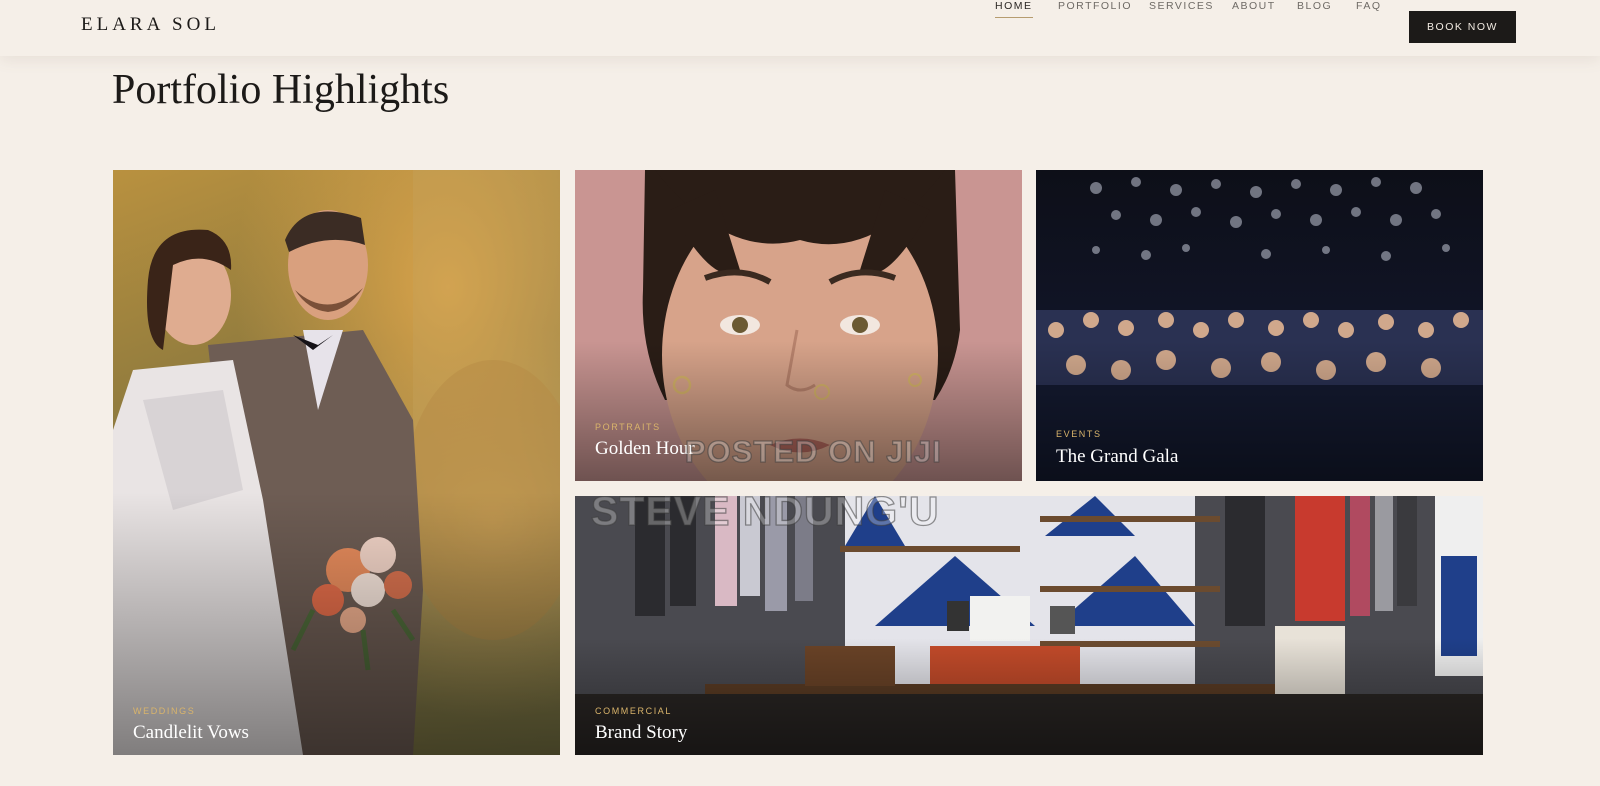 This screenshot has height=786, width=1600. I want to click on nav-about: ABOUT, so click(1254, 6).